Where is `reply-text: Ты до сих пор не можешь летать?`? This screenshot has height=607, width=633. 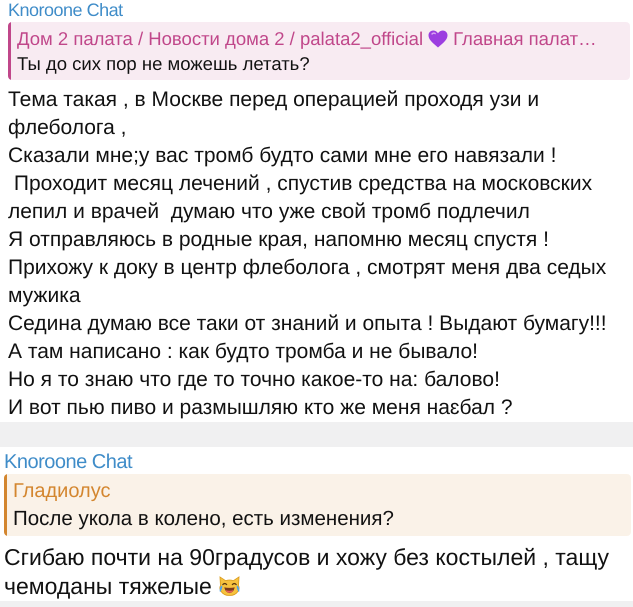 reply-text: Ты до сих пор не можешь летать? is located at coordinates (163, 64).